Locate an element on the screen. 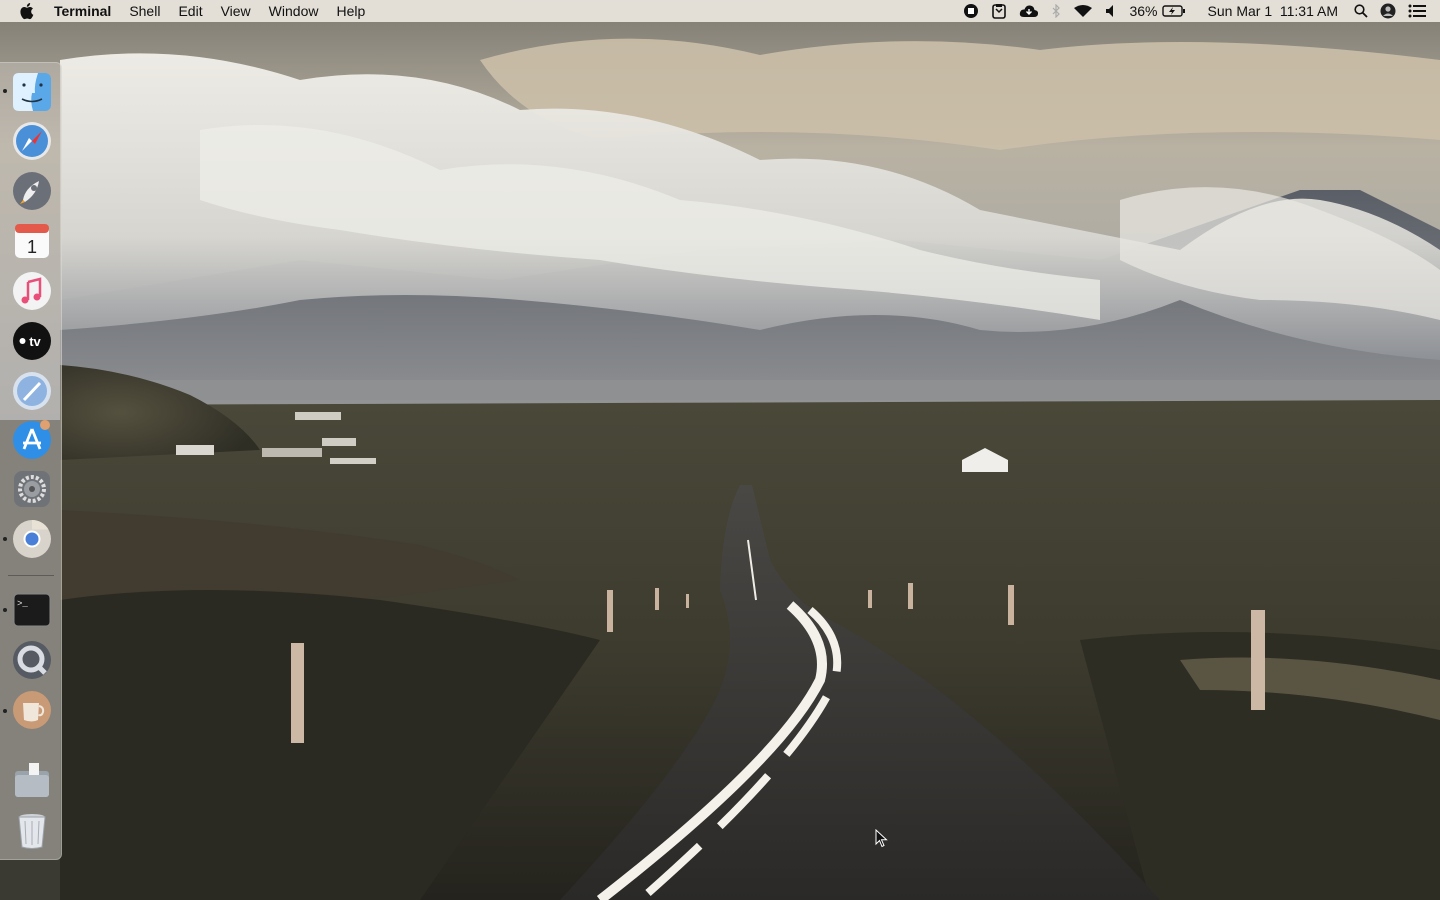 The height and width of the screenshot is (900, 1440). dock: 1 tv >_ is located at coordinates (31, 461).